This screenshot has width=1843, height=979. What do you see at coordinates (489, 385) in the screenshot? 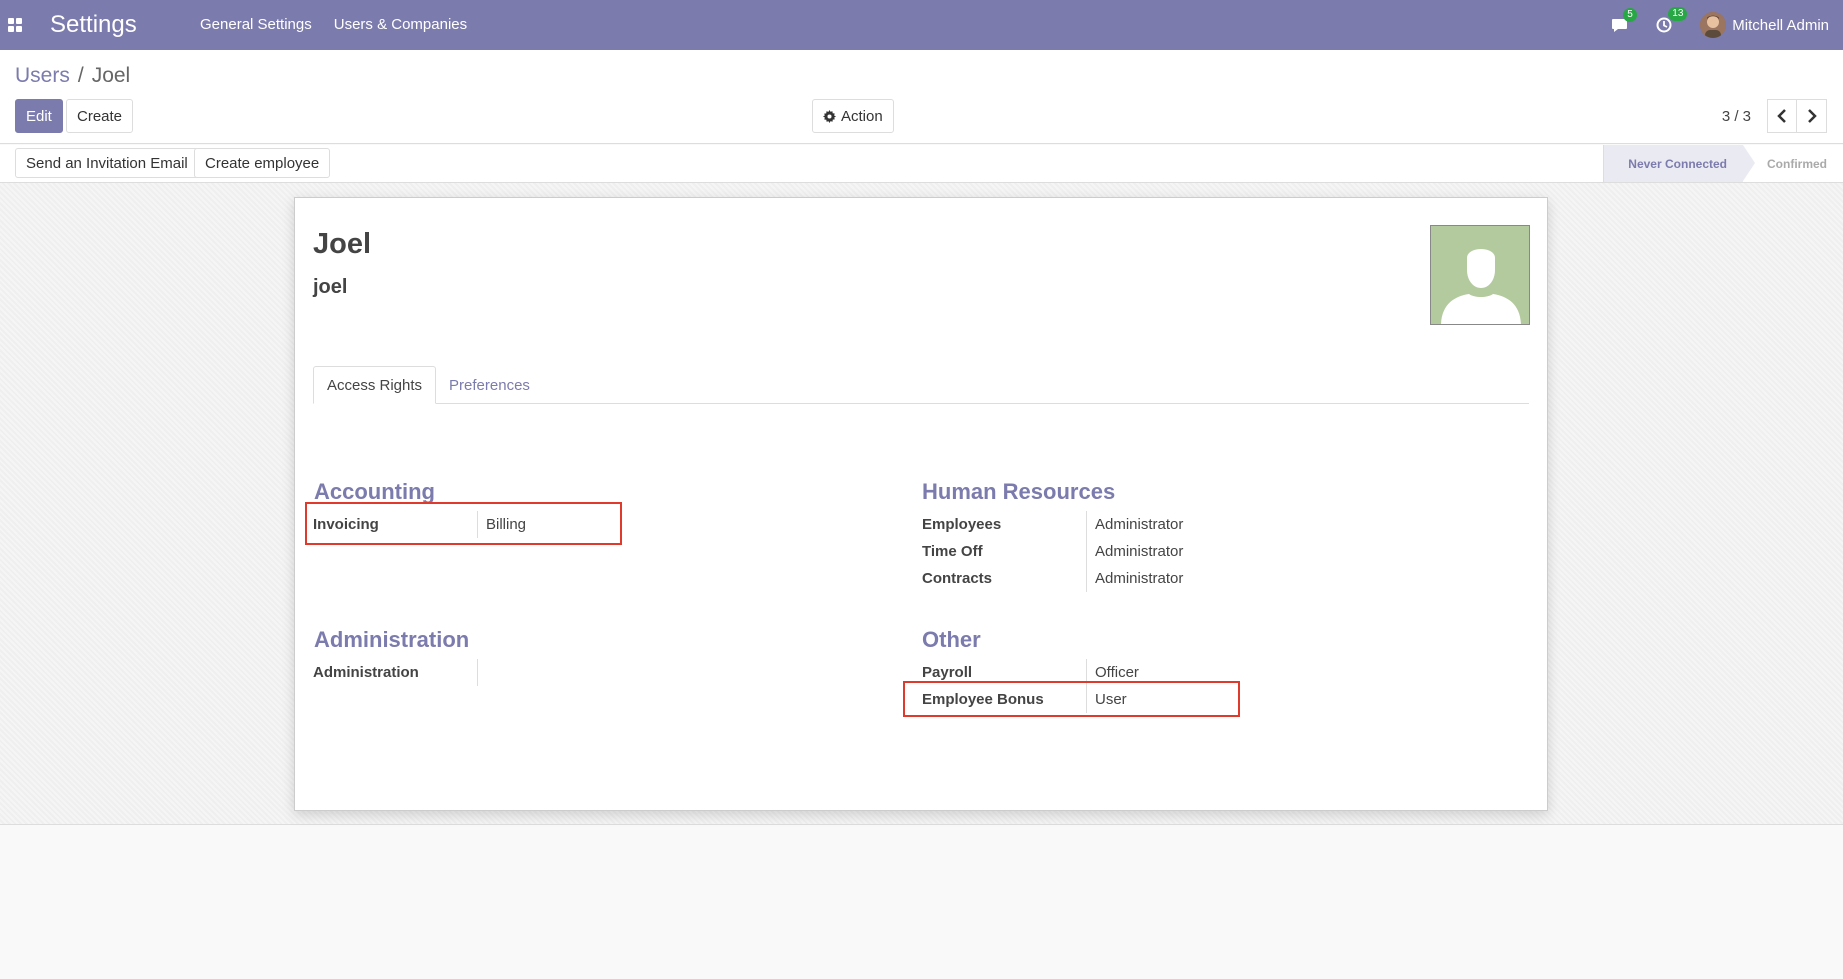
I see `tab-preferences: Preferences` at bounding box center [489, 385].